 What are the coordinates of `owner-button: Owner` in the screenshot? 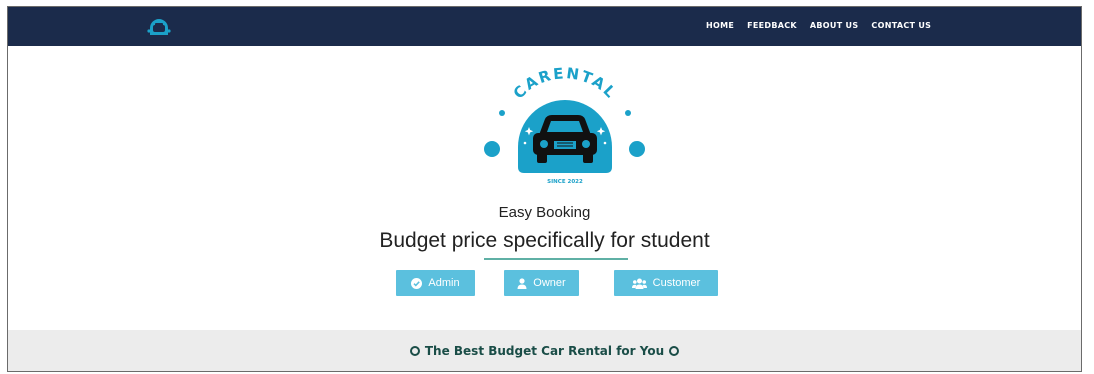 It's located at (541, 283).